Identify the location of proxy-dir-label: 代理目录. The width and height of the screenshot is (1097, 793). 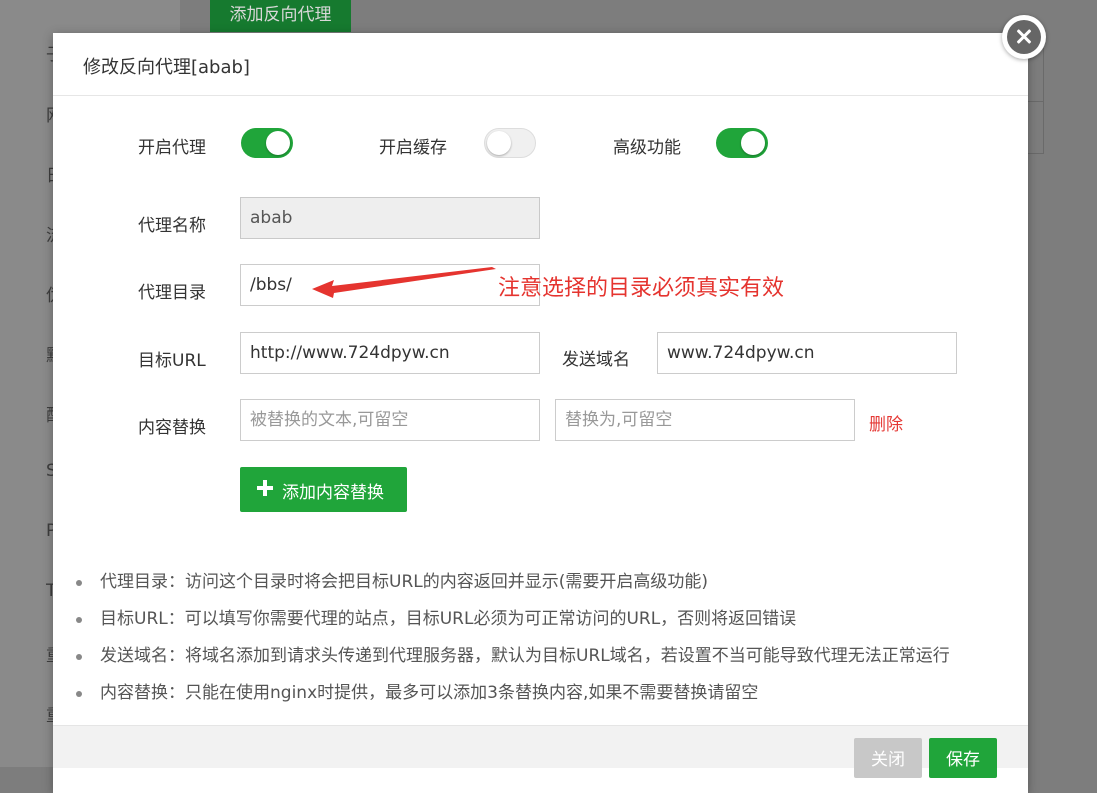
(172, 293).